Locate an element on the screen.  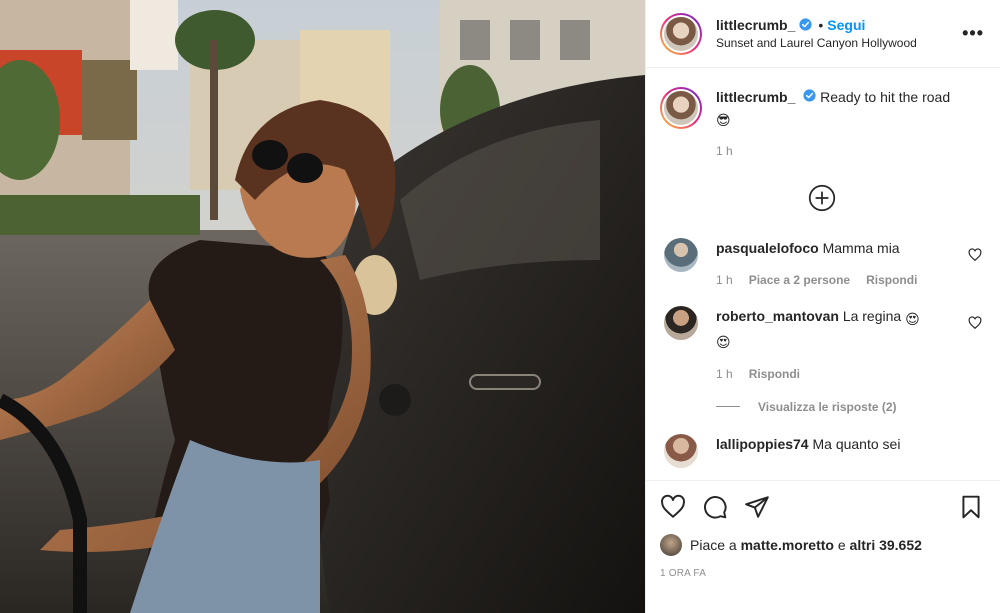
commenter-username: roberto_mantovan is located at coordinates (777, 316).